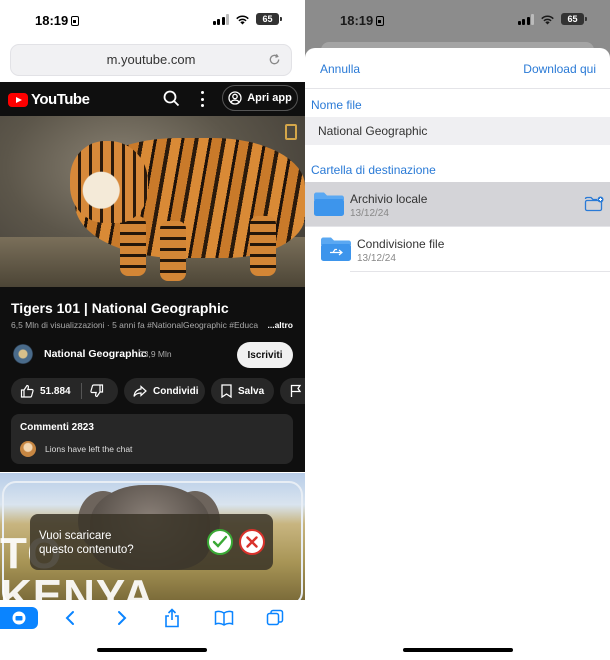  What do you see at coordinates (109, 182) in the screenshot?
I see `tiger-head` at bounding box center [109, 182].